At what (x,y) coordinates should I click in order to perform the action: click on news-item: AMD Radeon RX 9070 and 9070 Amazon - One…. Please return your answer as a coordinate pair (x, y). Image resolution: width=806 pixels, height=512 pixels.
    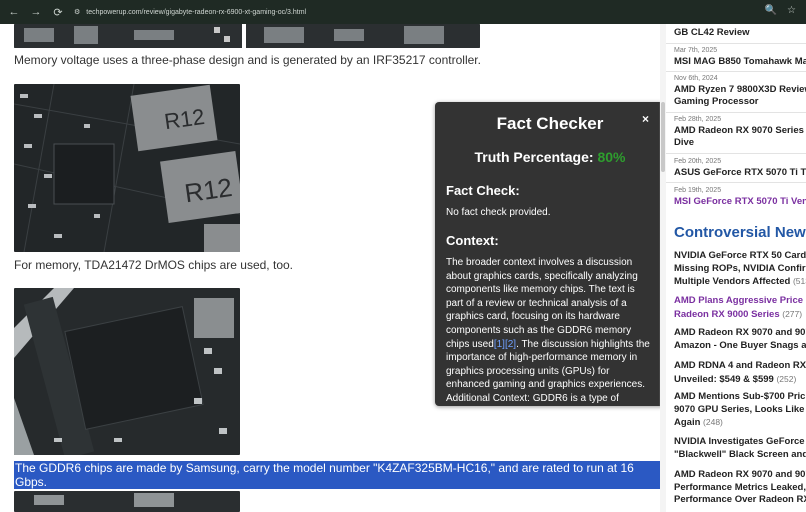
    Looking at the image, I should click on (740, 339).